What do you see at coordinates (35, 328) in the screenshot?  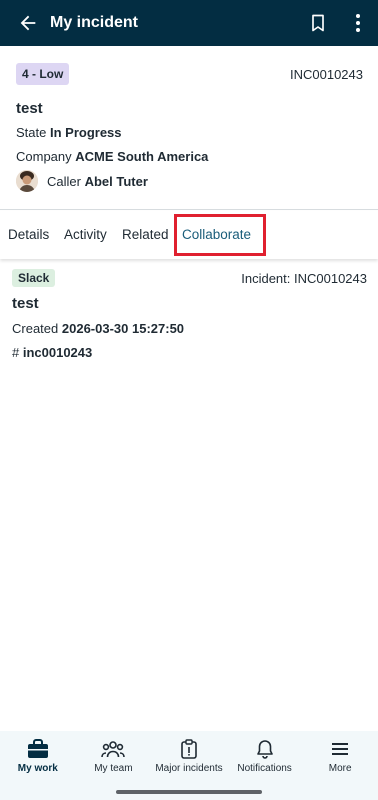 I see `created-label: Created` at bounding box center [35, 328].